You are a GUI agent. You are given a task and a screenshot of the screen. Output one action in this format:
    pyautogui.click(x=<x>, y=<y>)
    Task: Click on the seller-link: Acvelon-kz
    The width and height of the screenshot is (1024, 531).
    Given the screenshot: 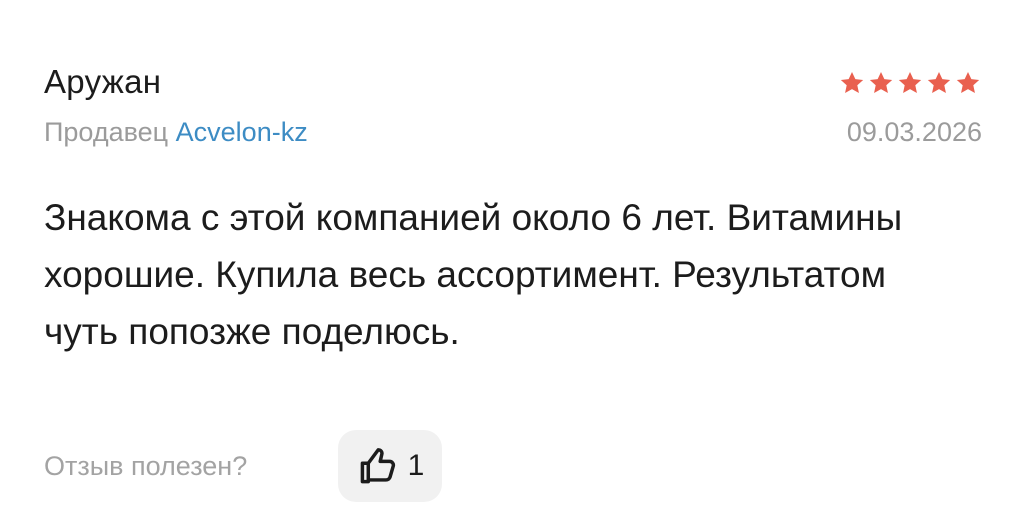 What is the action you would take?
    pyautogui.click(x=242, y=132)
    